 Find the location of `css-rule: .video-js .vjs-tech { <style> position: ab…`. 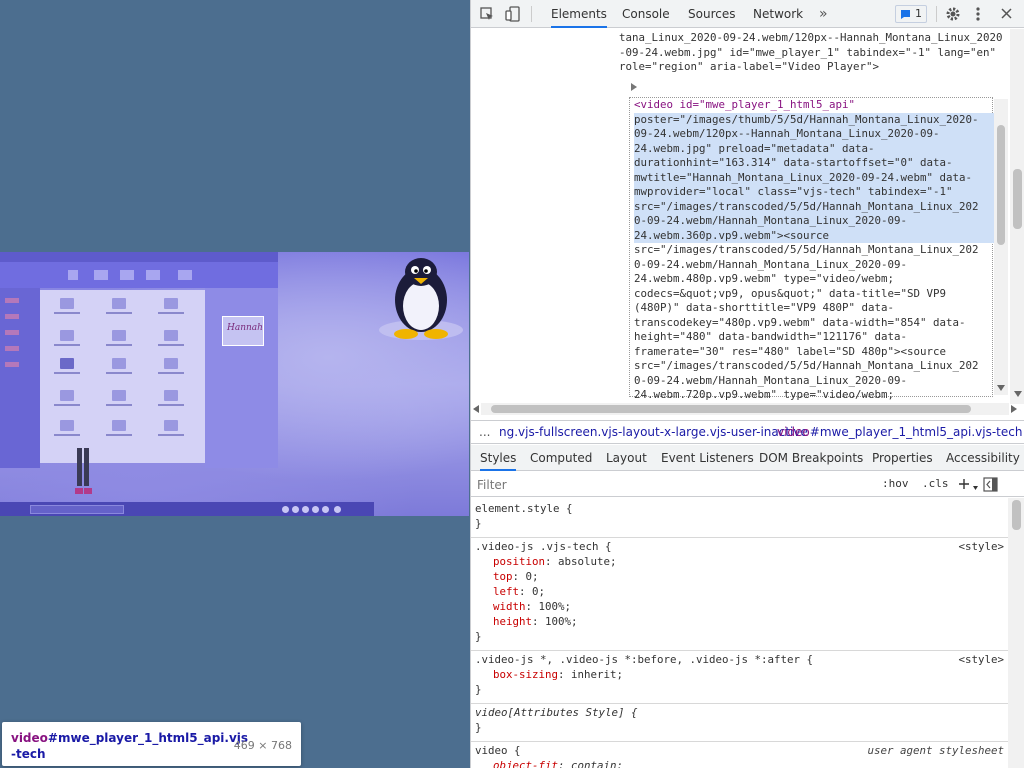

css-rule: .video-js .vjs-tech { <style> position: ab… is located at coordinates (739, 594).